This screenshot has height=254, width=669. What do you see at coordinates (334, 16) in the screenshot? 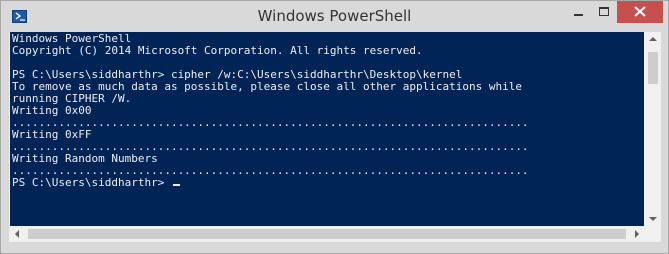
I see `title-bar: Windows PowerShell` at bounding box center [334, 16].